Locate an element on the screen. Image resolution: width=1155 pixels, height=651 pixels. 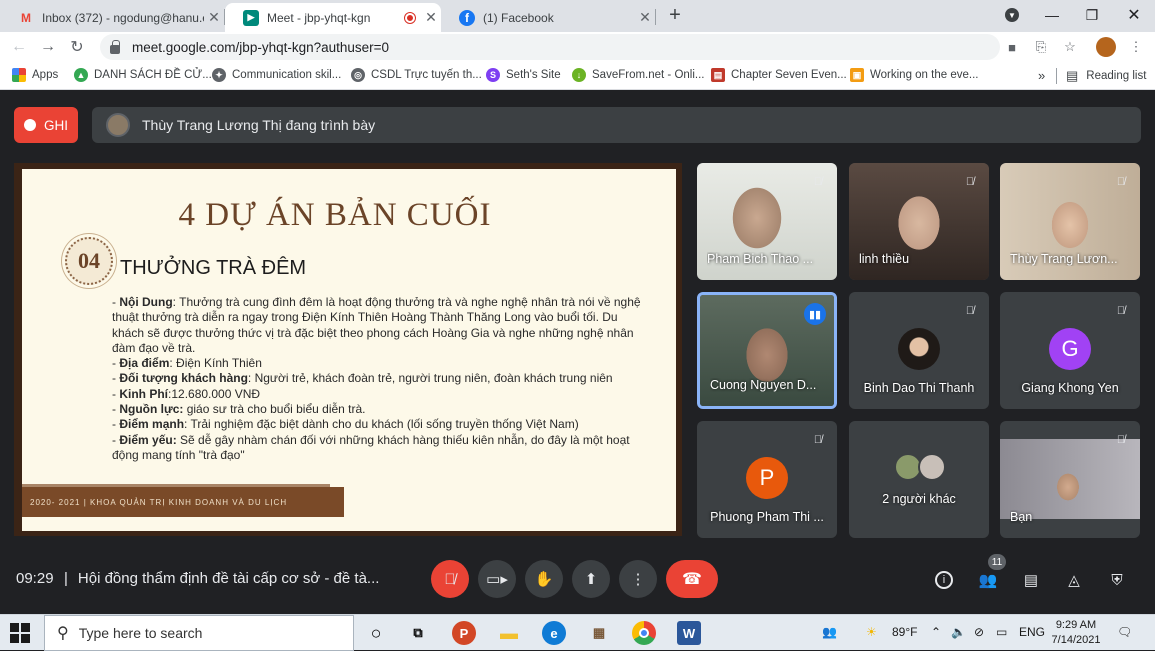
shield-lock-icon: ⛨ is located at coordinates (1117, 580).